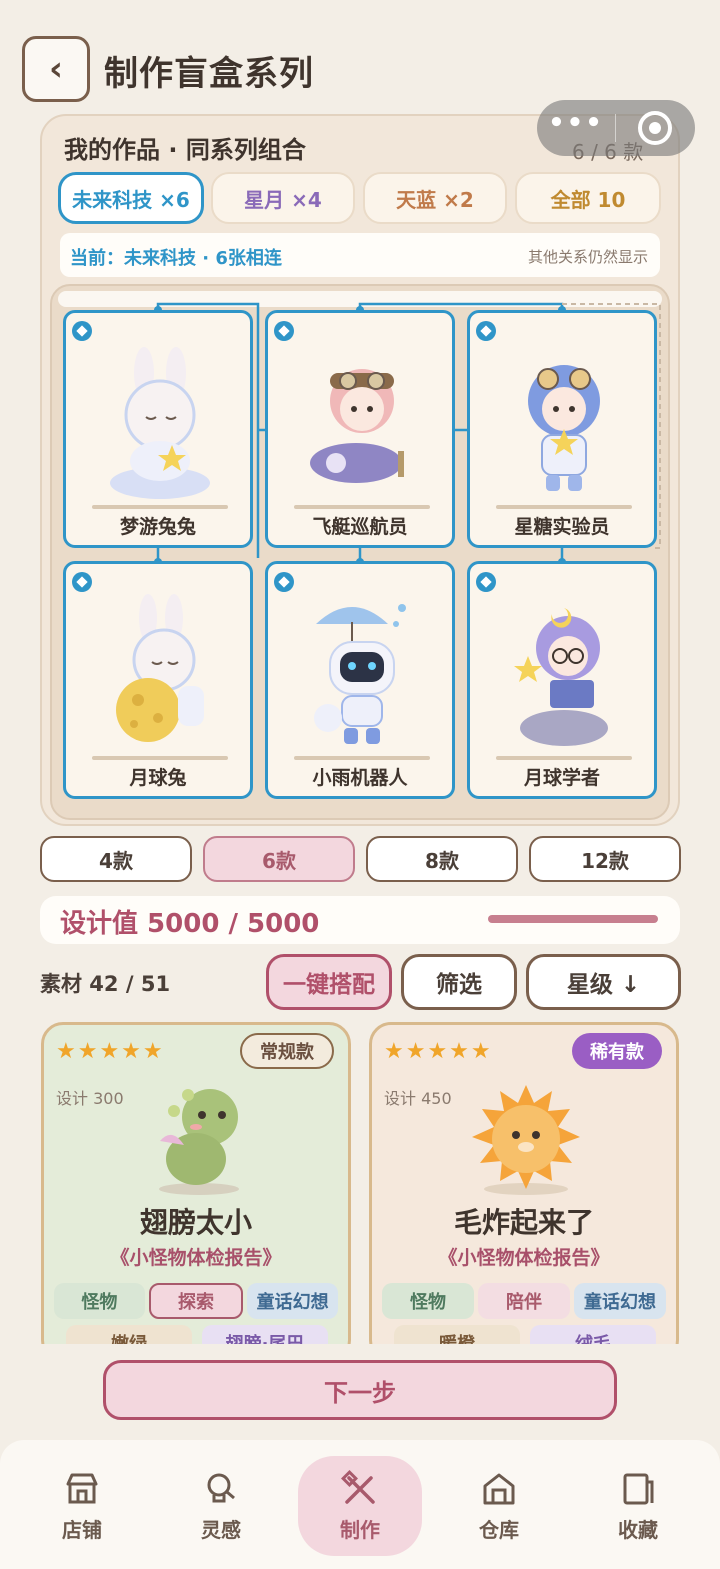 This screenshot has height=1569, width=720. I want to click on sleeping-bunny-figure, so click(160, 423).